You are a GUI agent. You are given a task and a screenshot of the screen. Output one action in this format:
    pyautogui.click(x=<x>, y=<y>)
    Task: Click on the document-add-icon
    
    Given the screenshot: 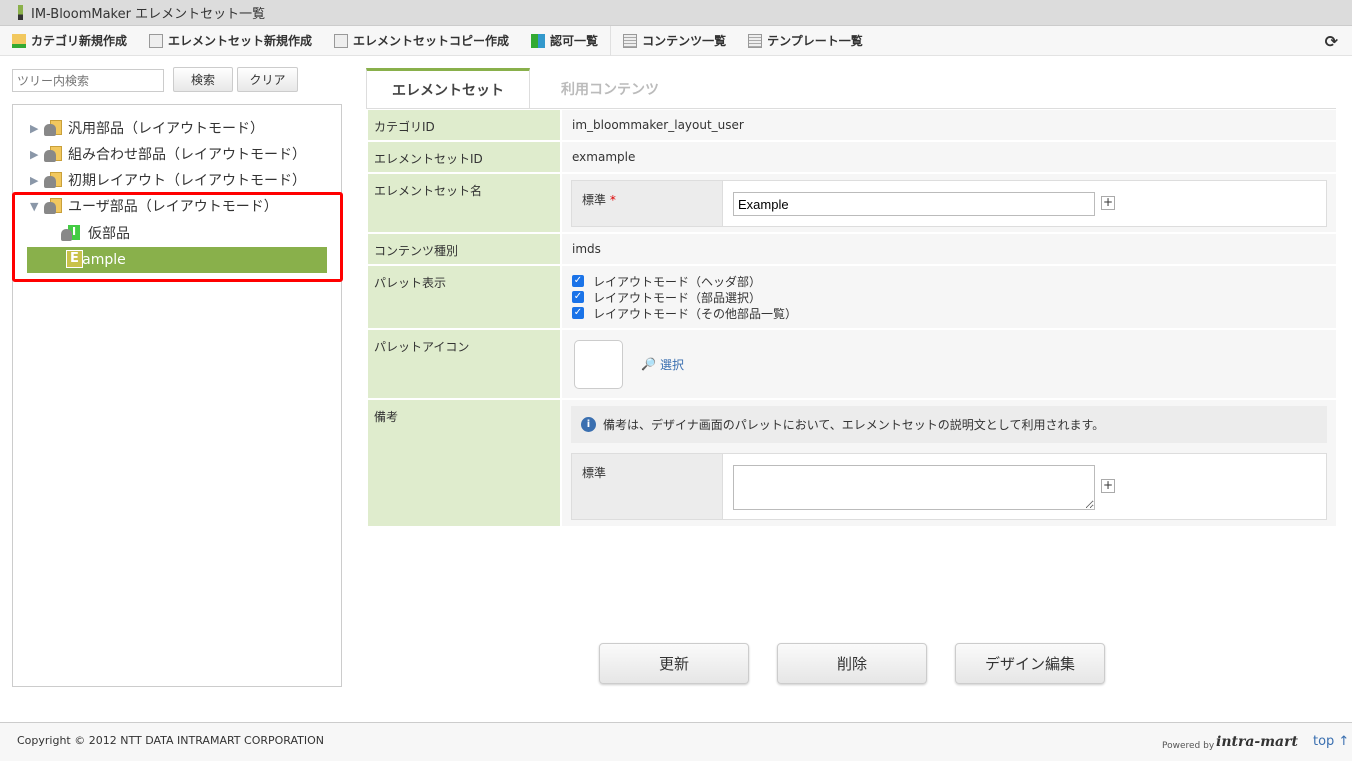 What is the action you would take?
    pyautogui.click(x=156, y=40)
    